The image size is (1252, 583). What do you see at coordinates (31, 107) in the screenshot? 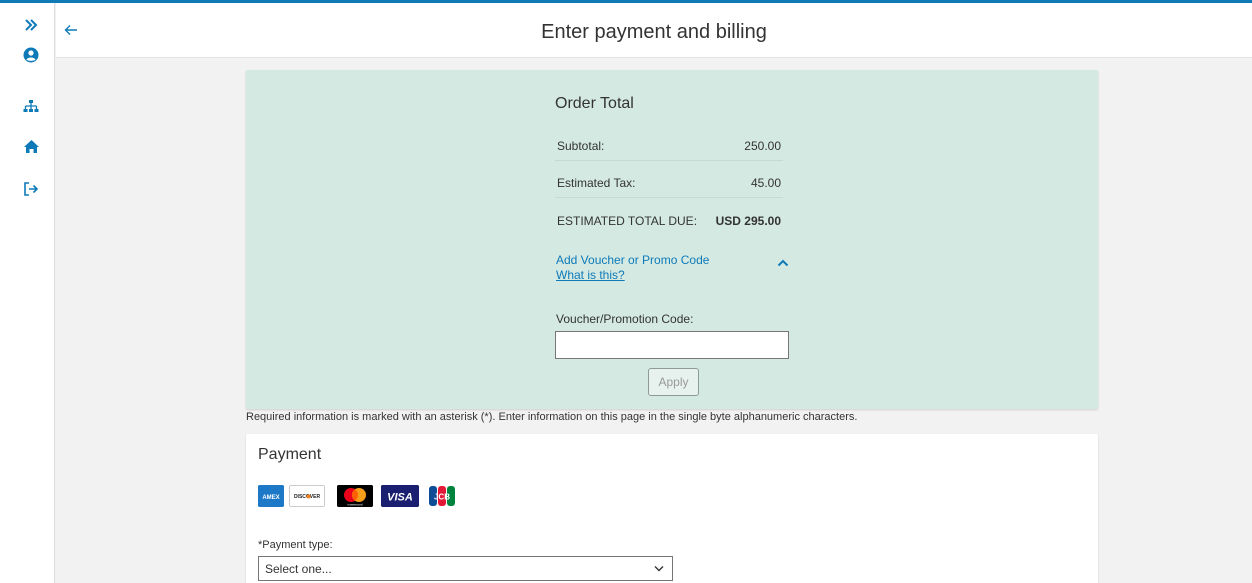
I see `sitemap-icon` at bounding box center [31, 107].